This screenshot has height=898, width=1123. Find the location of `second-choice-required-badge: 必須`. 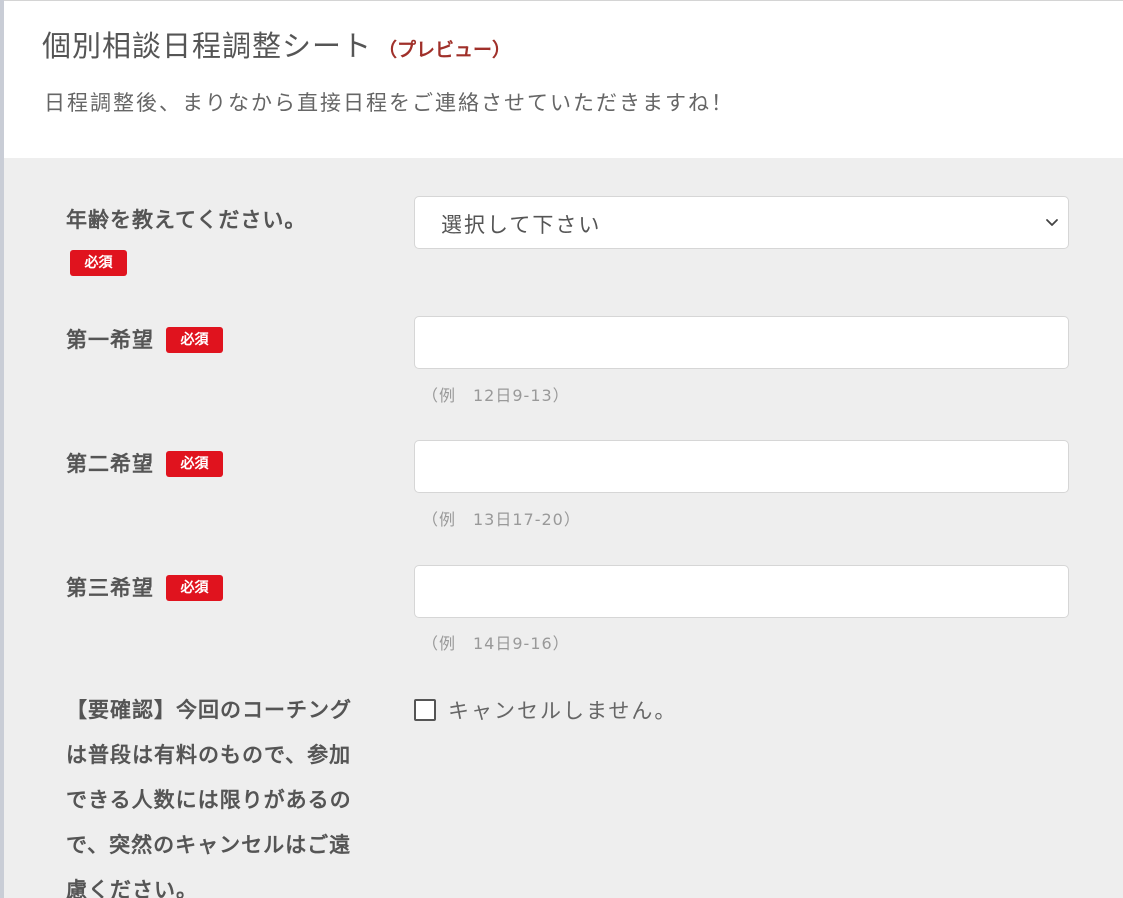

second-choice-required-badge: 必須 is located at coordinates (194, 464).